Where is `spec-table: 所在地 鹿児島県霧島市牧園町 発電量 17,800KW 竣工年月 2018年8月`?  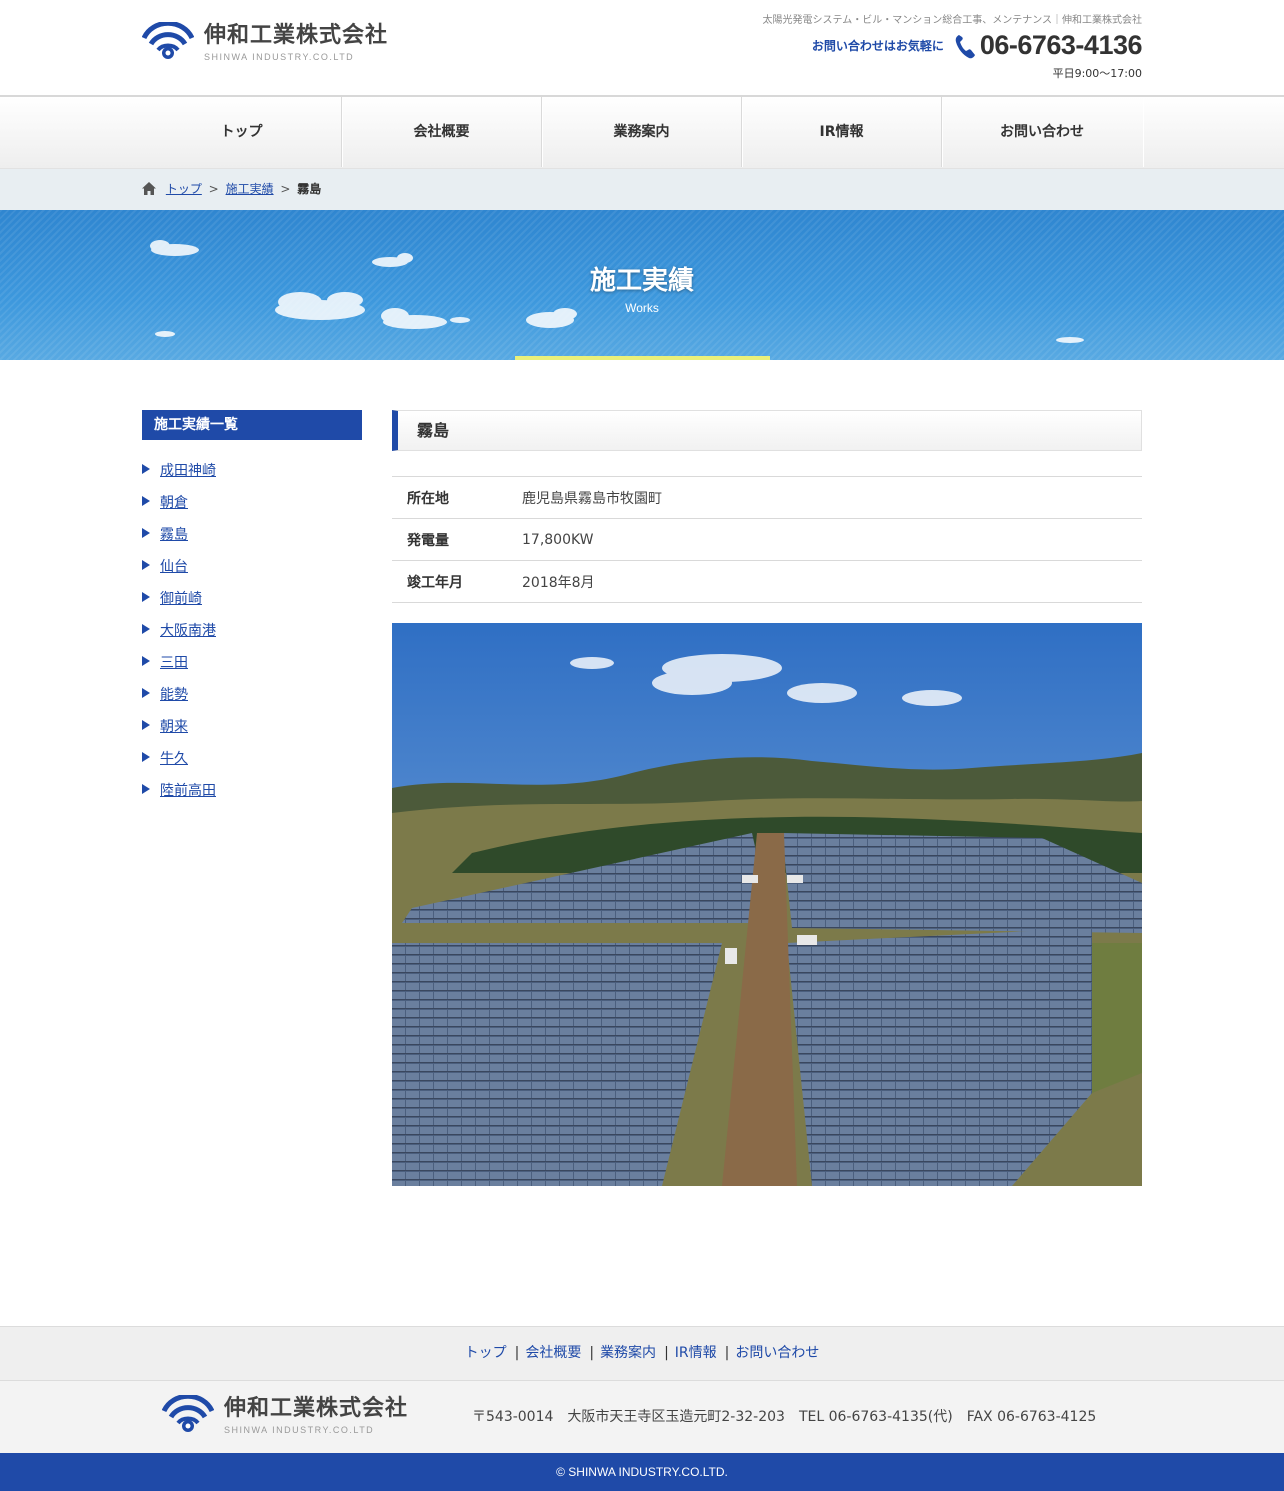 spec-table: 所在地 鹿児島県霧島市牧園町 発電量 17,800KW 竣工年月 2018年8月 is located at coordinates (767, 539).